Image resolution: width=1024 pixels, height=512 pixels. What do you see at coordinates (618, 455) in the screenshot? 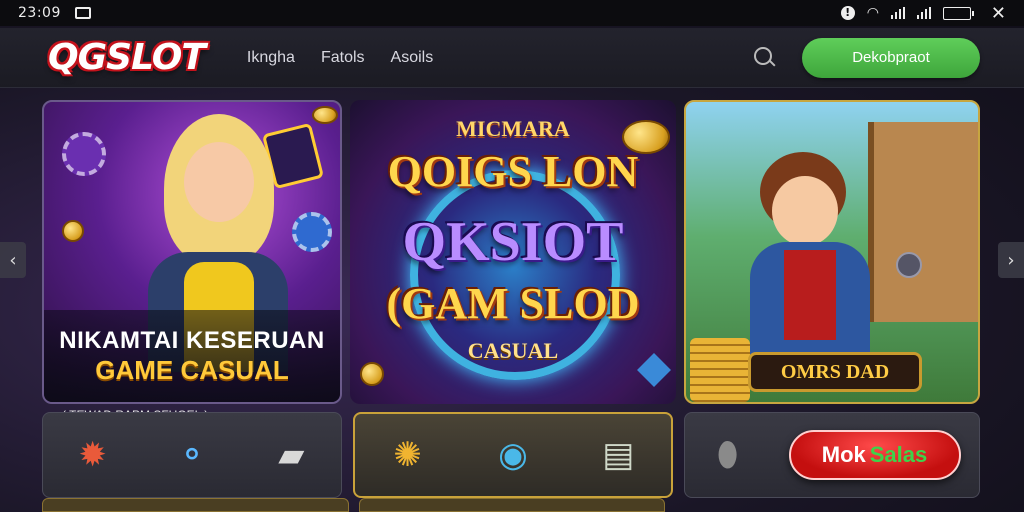
I see `cash-stack-icon: ▤` at bounding box center [618, 455].